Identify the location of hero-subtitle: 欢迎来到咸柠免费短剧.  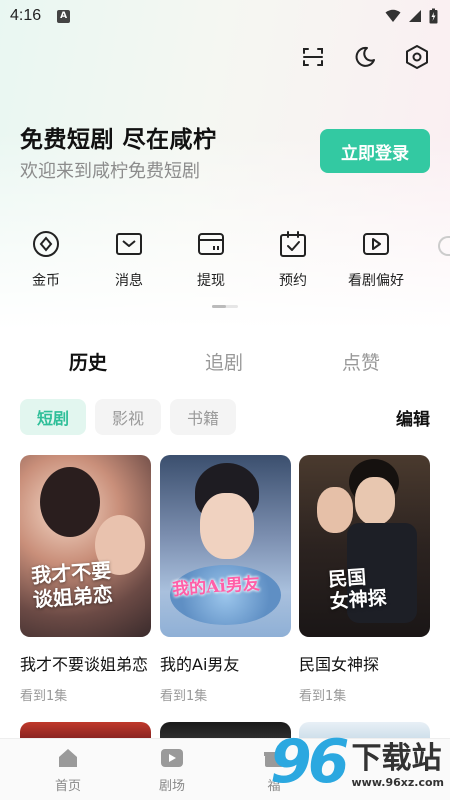
(110, 171).